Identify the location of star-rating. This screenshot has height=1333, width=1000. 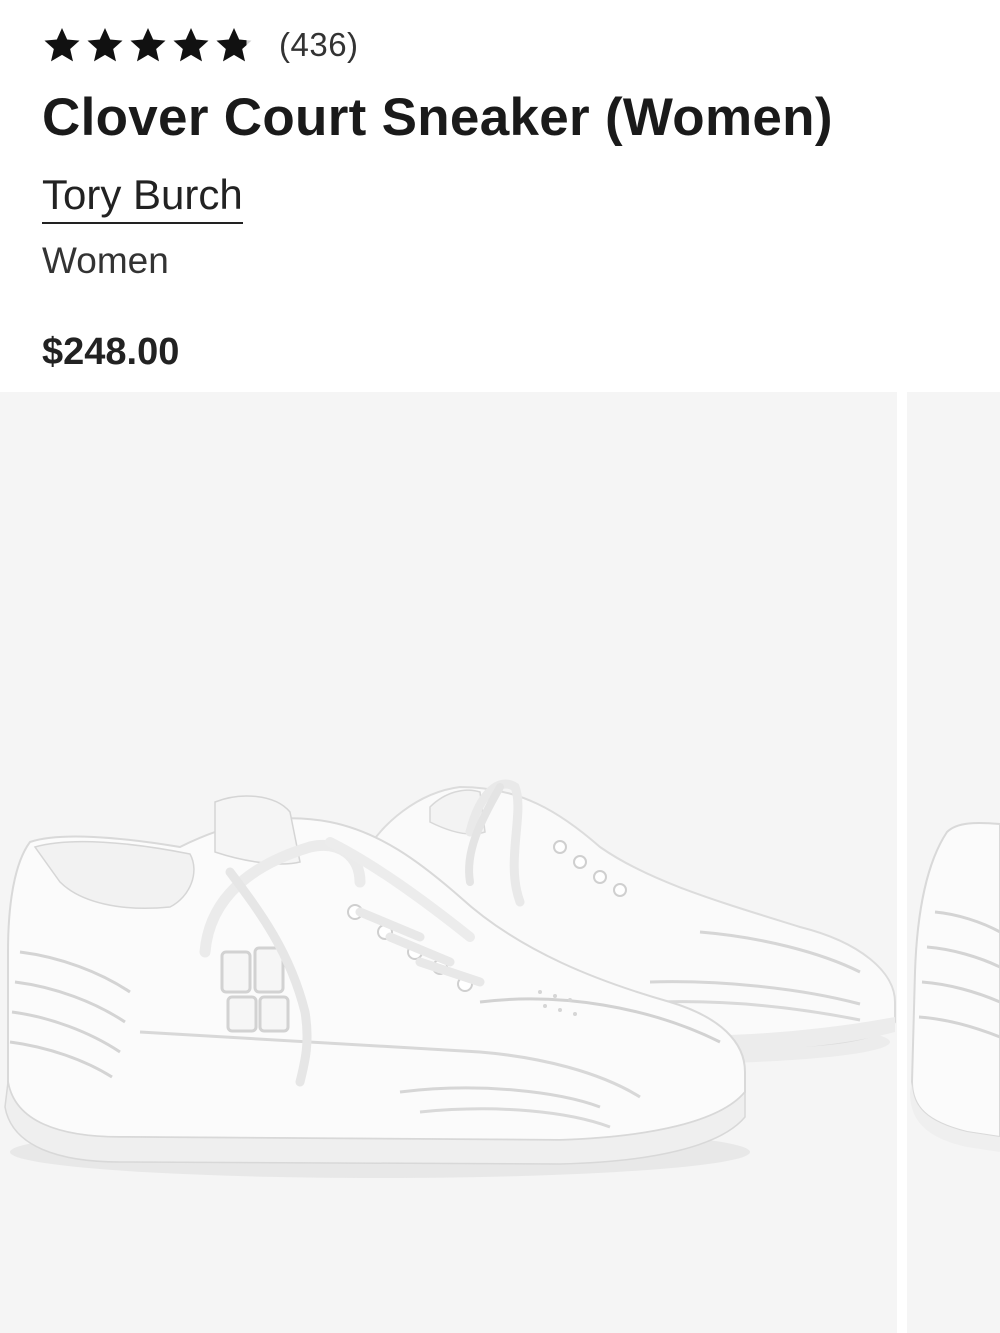
(149, 45).